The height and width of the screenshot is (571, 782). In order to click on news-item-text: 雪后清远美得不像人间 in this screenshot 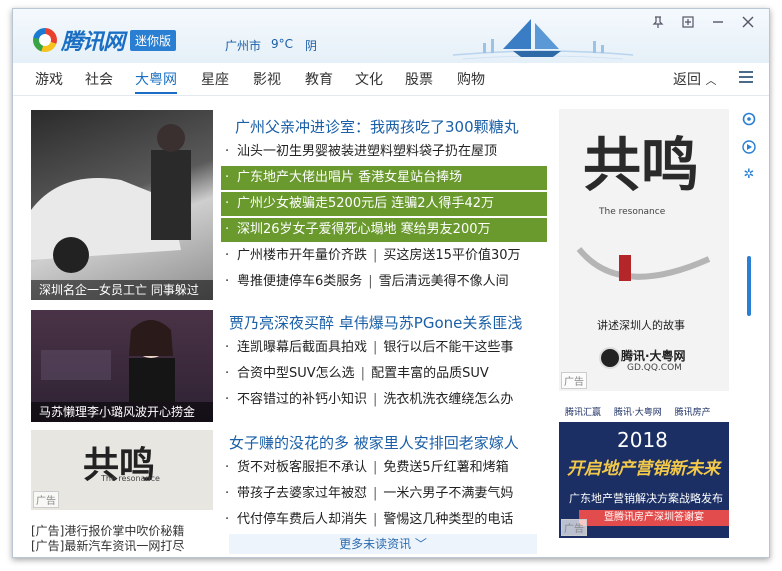, I will do `click(443, 281)`.